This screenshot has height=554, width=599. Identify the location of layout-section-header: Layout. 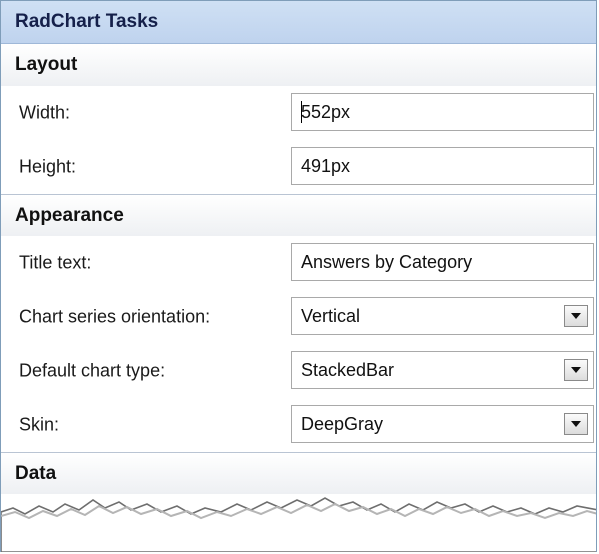
(298, 65).